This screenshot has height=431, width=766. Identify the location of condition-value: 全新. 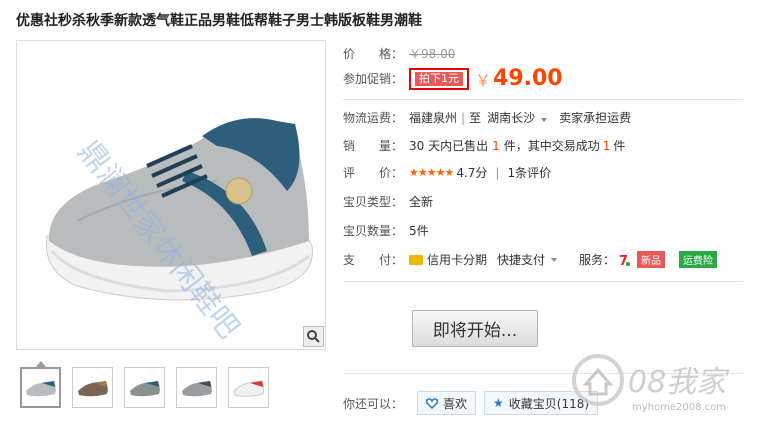
(421, 202).